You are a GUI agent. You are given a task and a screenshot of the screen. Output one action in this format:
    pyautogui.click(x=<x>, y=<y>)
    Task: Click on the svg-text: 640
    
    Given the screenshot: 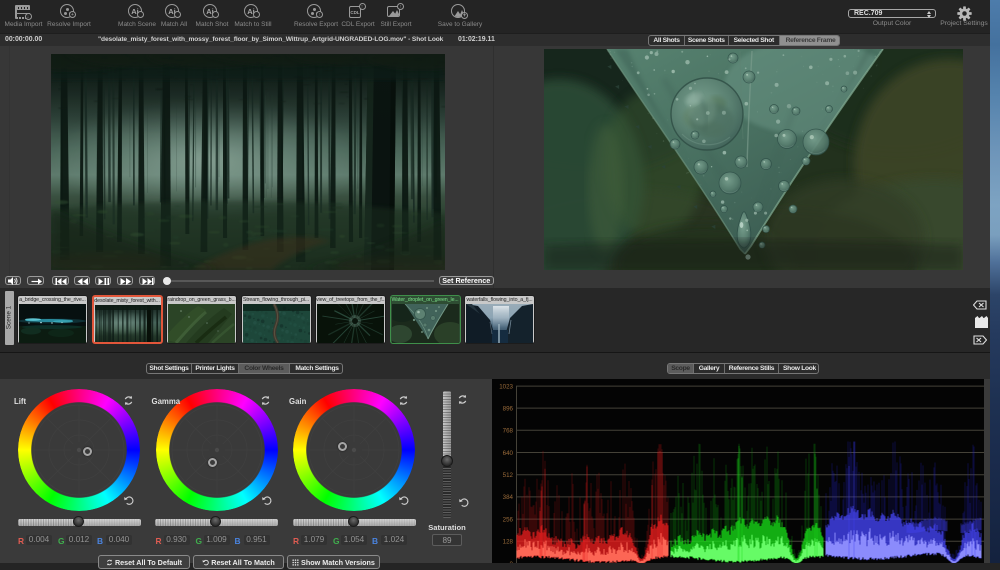 What is the action you would take?
    pyautogui.click(x=508, y=453)
    